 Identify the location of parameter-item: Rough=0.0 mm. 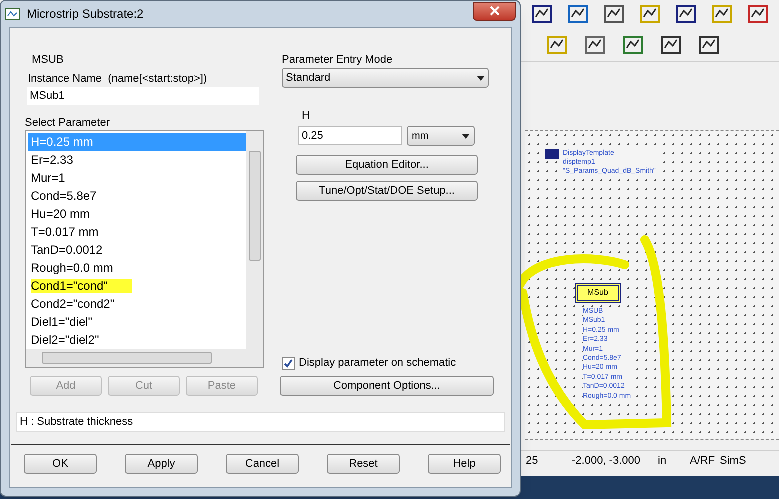
(137, 268).